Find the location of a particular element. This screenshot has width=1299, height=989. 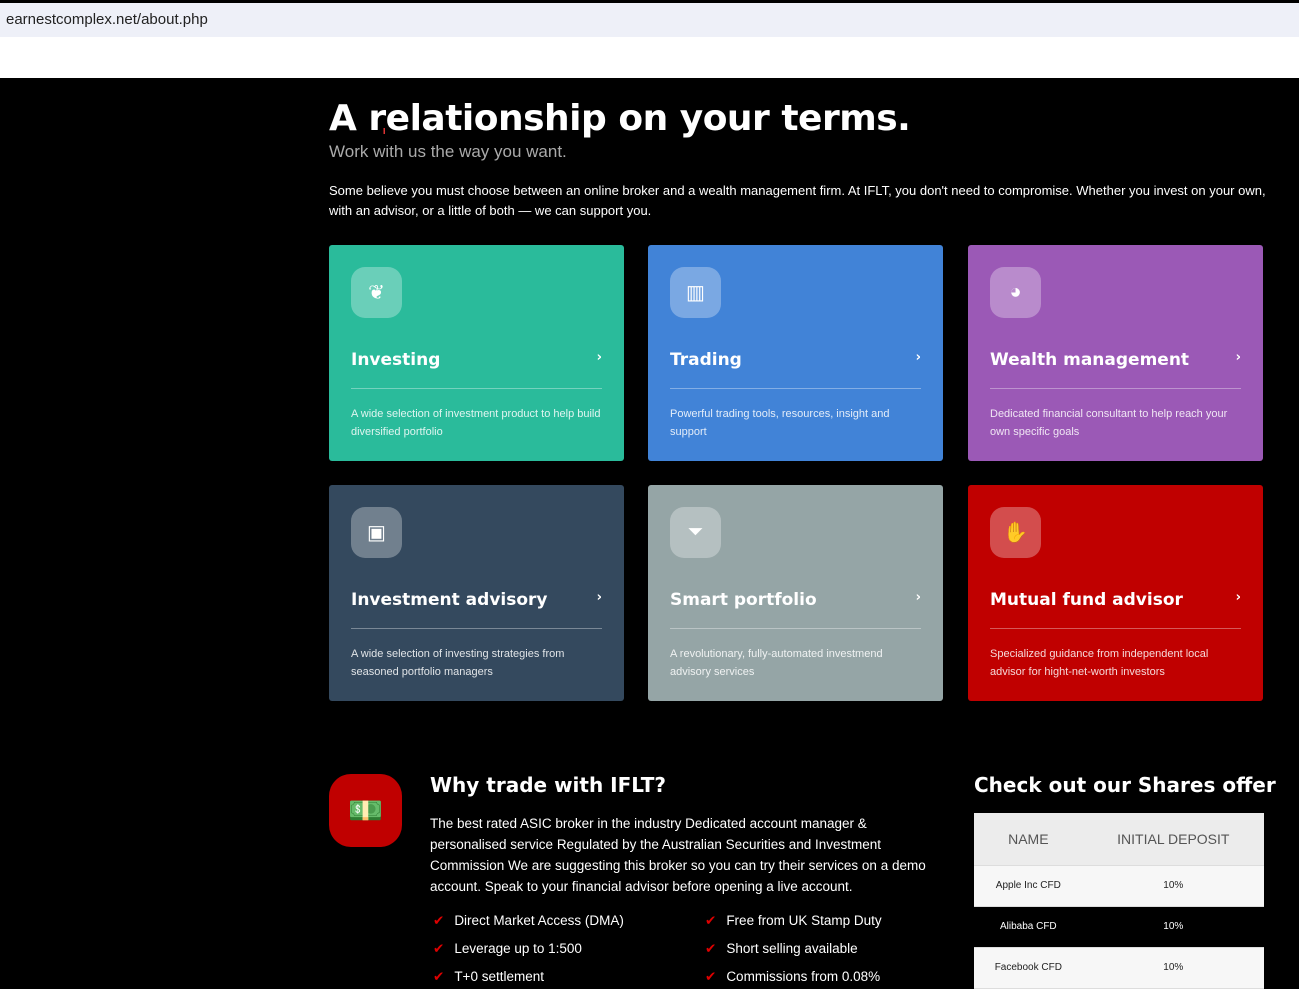

table-row: Apple Inc CFD 10% is located at coordinates (1119, 886).